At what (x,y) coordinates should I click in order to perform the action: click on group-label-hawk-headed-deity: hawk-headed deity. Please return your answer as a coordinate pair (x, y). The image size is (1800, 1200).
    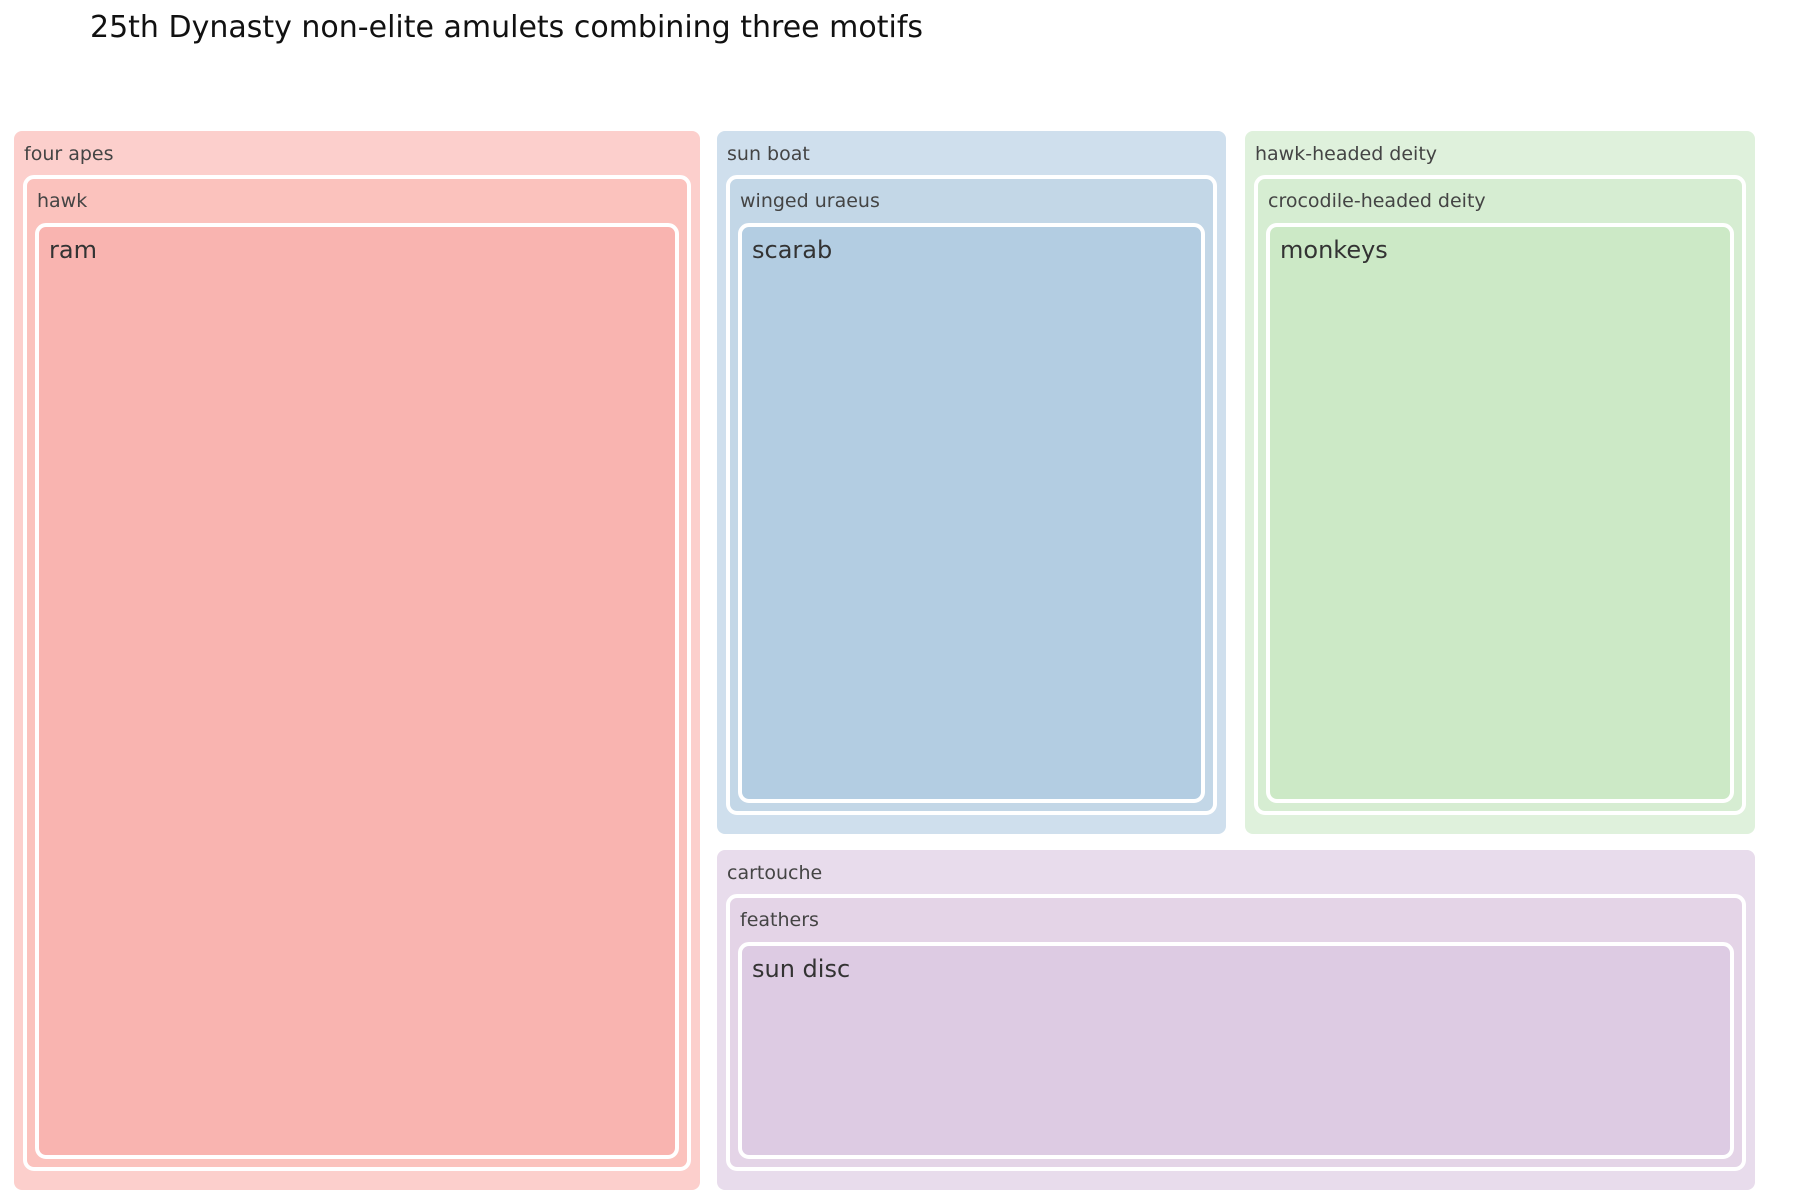
    Looking at the image, I should click on (1346, 154).